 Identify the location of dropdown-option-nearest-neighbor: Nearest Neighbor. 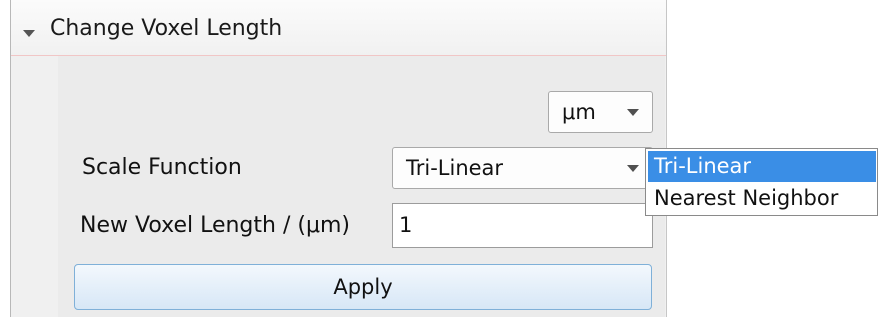
(762, 198).